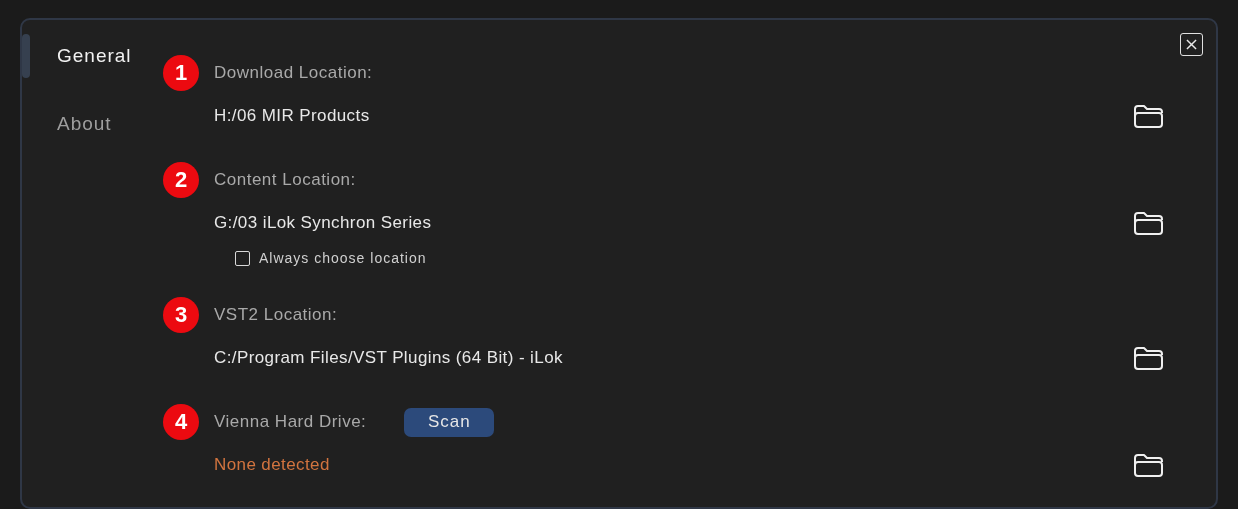 Image resolution: width=1238 pixels, height=509 pixels. Describe the element at coordinates (388, 358) in the screenshot. I see `location-value: C:/Program Files/VST Plugins (64 Bit) - iLok` at that location.